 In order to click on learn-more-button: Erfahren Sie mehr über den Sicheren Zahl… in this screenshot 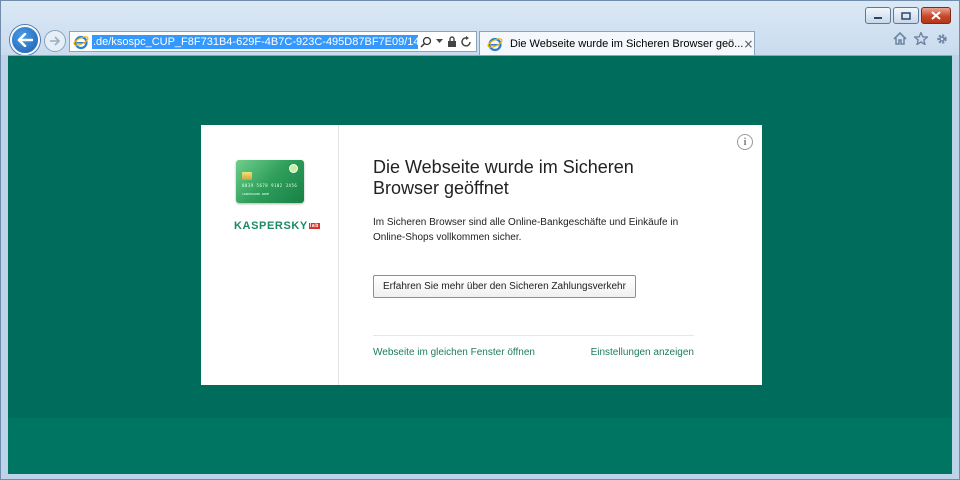, I will do `click(504, 286)`.